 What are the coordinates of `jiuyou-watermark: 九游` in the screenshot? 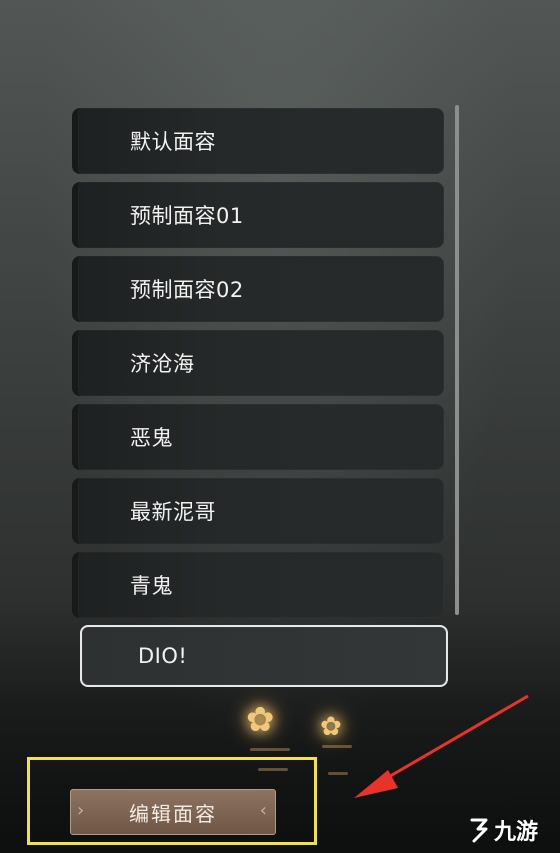 It's located at (502, 830).